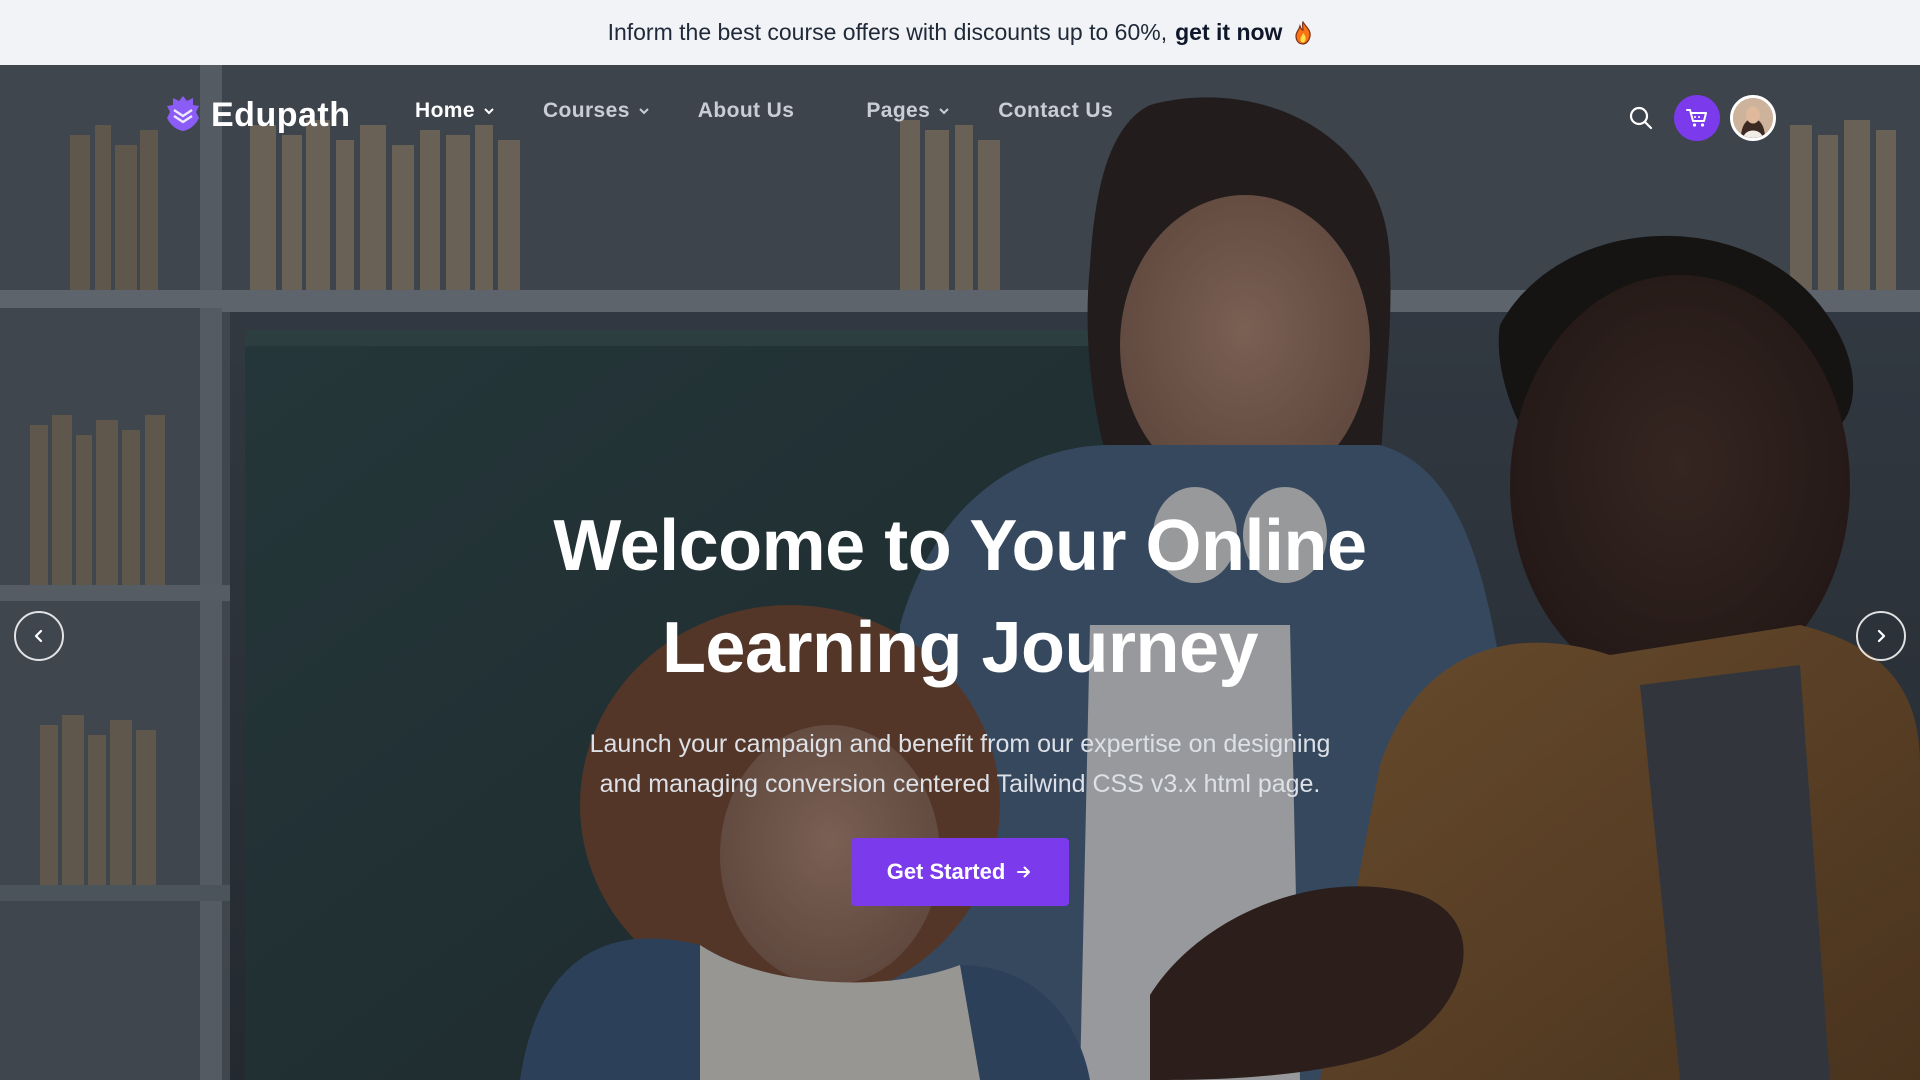 This screenshot has height=1080, width=1920. Describe the element at coordinates (1024, 872) in the screenshot. I see `arrow-right-icon` at that location.